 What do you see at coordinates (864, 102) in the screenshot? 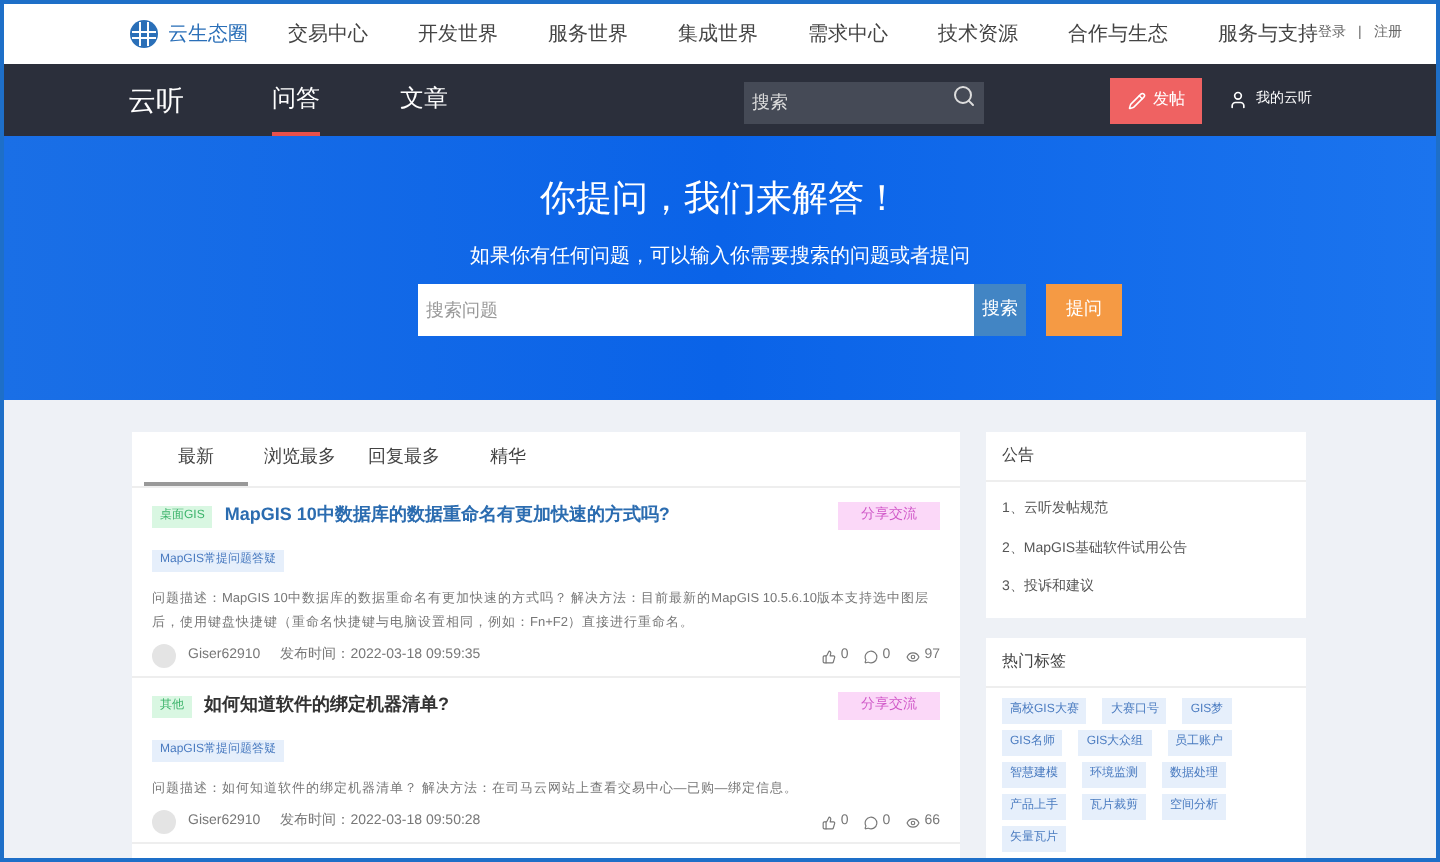
I see `search-field: 搜索` at bounding box center [864, 102].